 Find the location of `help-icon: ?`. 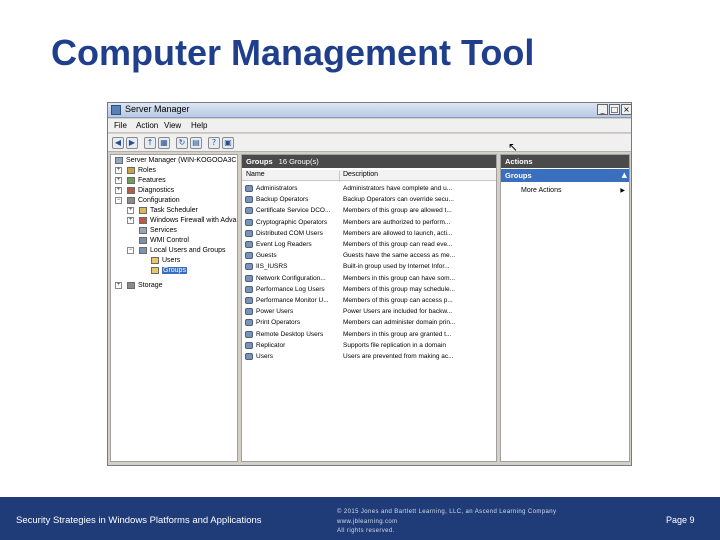

help-icon: ? is located at coordinates (214, 143).